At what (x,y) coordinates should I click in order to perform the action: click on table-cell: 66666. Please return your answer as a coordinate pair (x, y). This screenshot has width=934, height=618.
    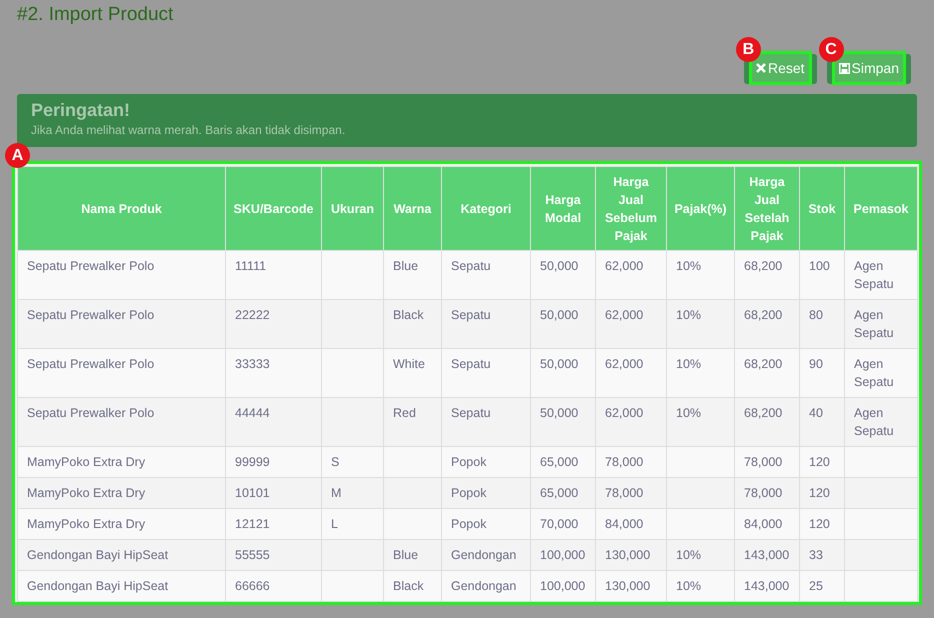
    Looking at the image, I should click on (274, 586).